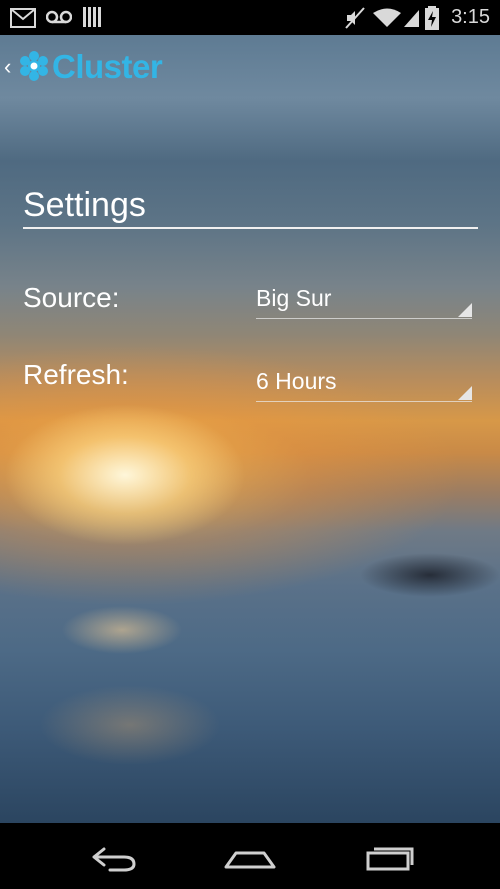 Image resolution: width=500 pixels, height=889 pixels. Describe the element at coordinates (364, 384) in the screenshot. I see `refresh-spinner: 6 Hours` at that location.